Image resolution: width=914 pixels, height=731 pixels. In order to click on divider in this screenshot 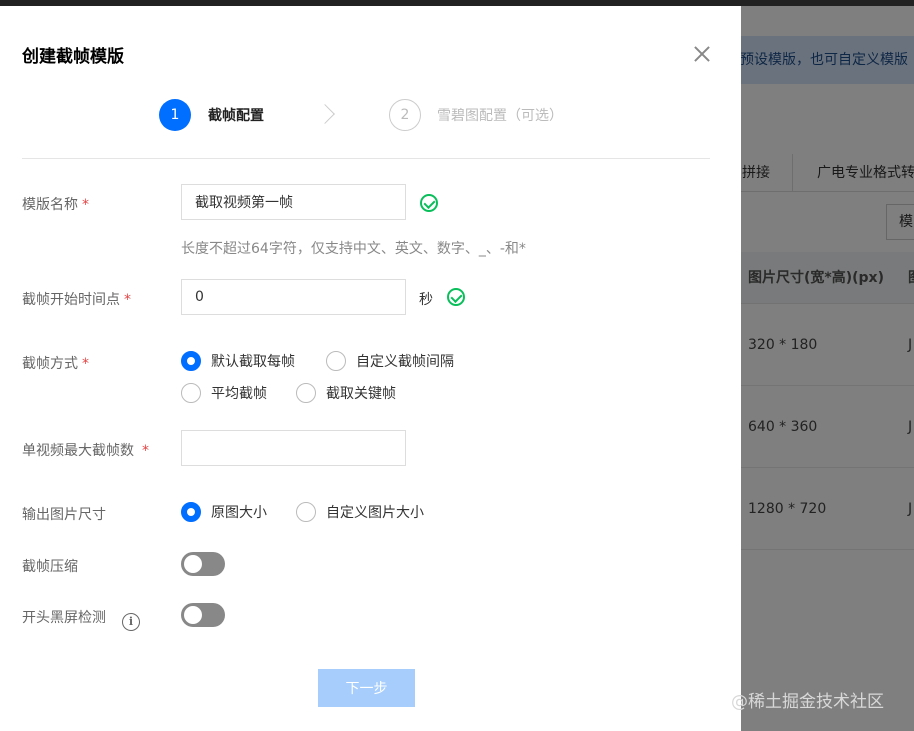, I will do `click(366, 158)`.